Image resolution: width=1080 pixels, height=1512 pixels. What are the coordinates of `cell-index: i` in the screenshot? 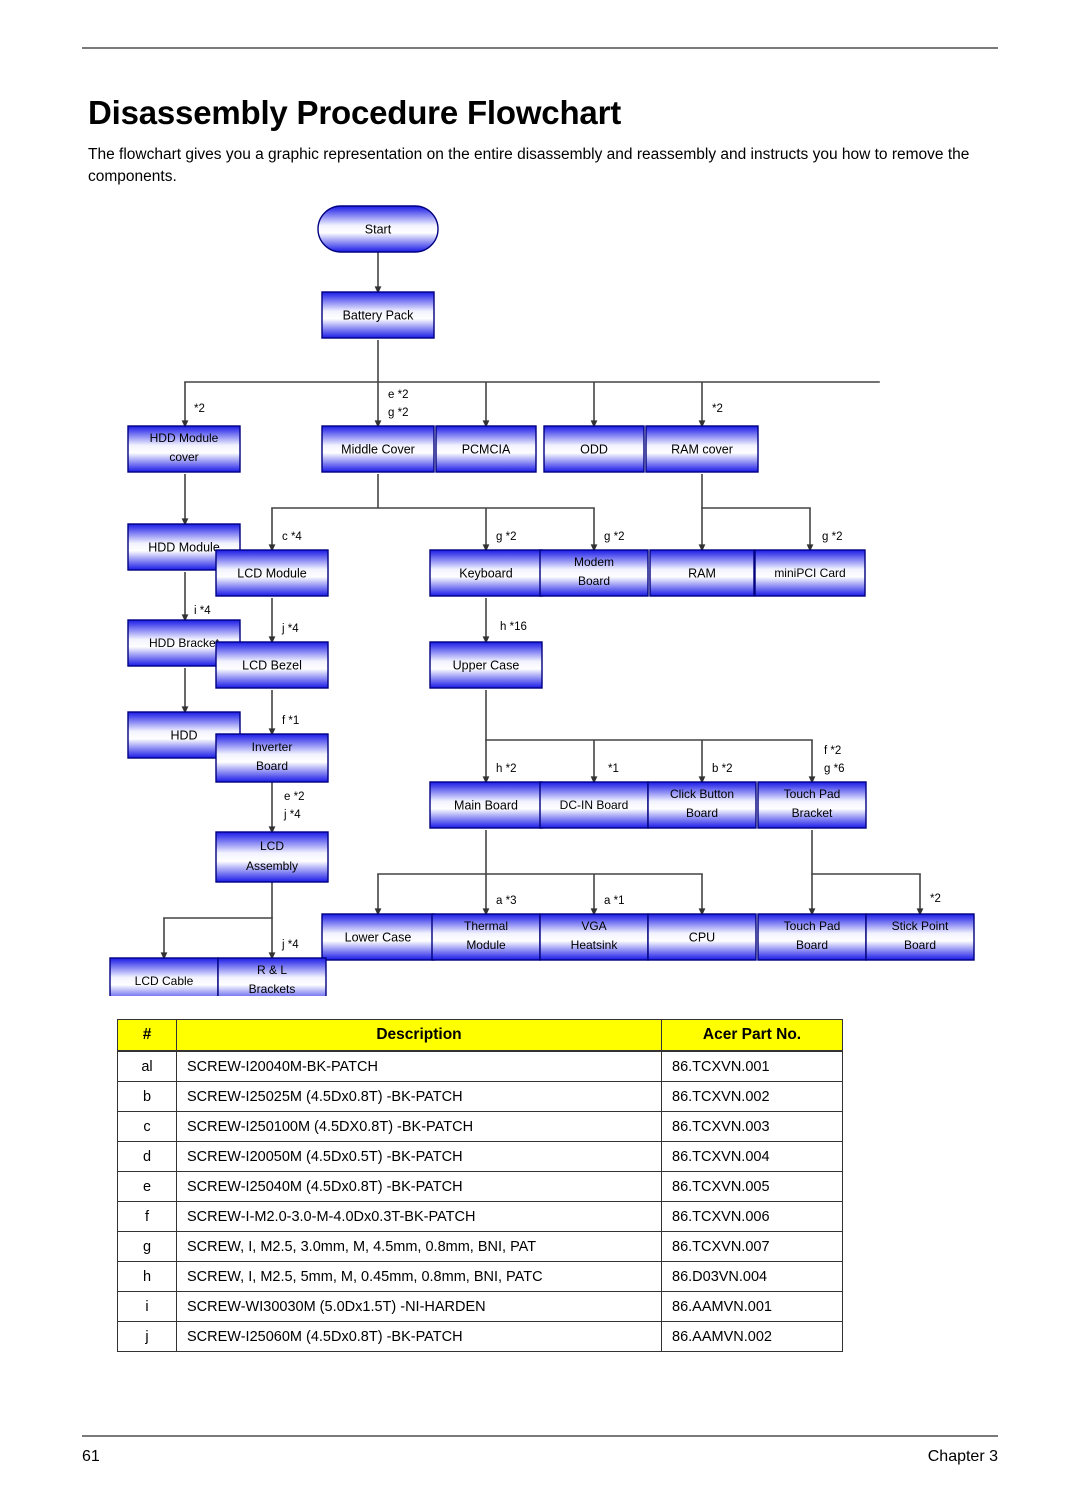 It's located at (147, 1306).